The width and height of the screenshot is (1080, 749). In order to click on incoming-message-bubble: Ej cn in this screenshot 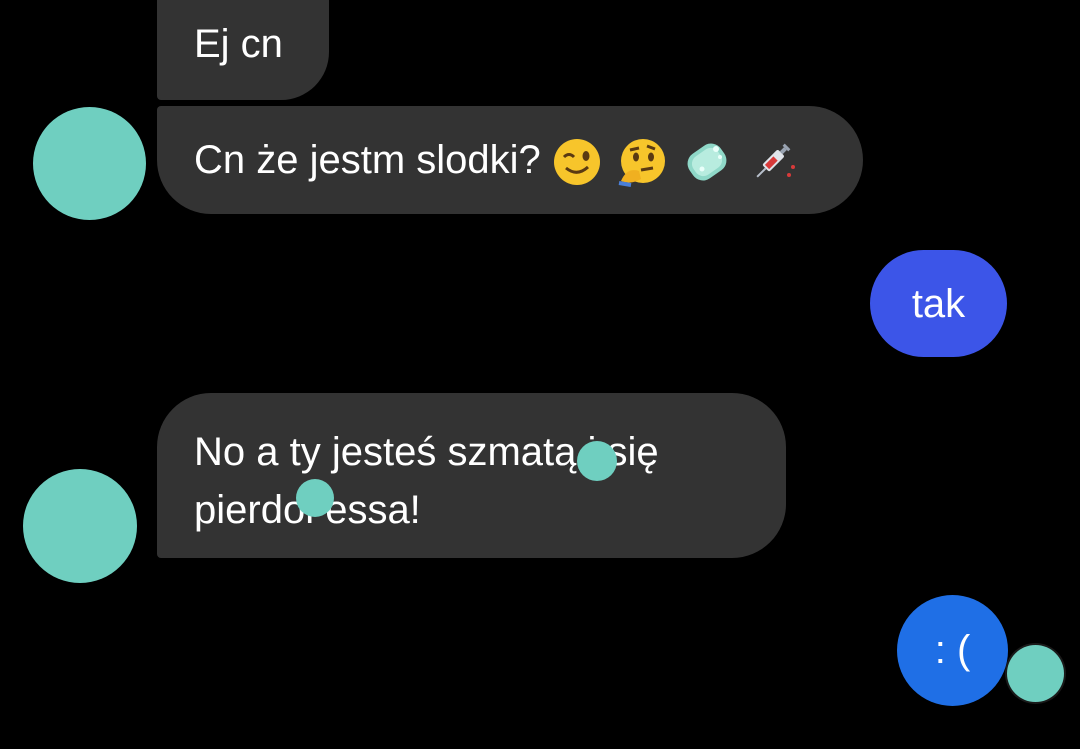, I will do `click(243, 50)`.